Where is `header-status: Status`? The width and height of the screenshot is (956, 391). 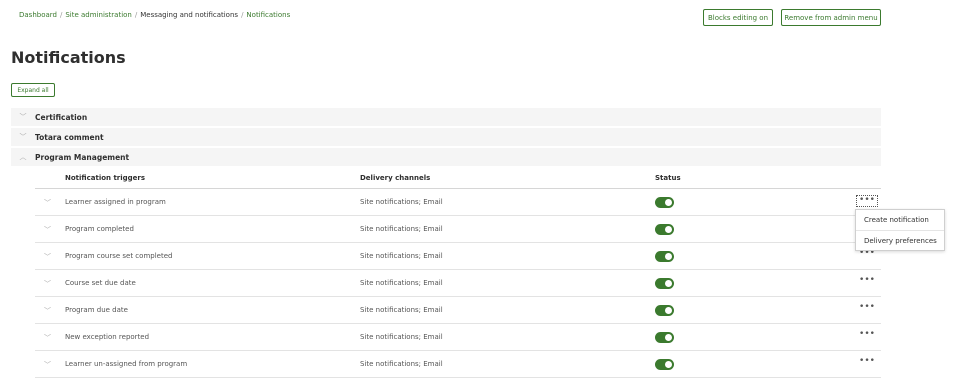
header-status: Status is located at coordinates (668, 178).